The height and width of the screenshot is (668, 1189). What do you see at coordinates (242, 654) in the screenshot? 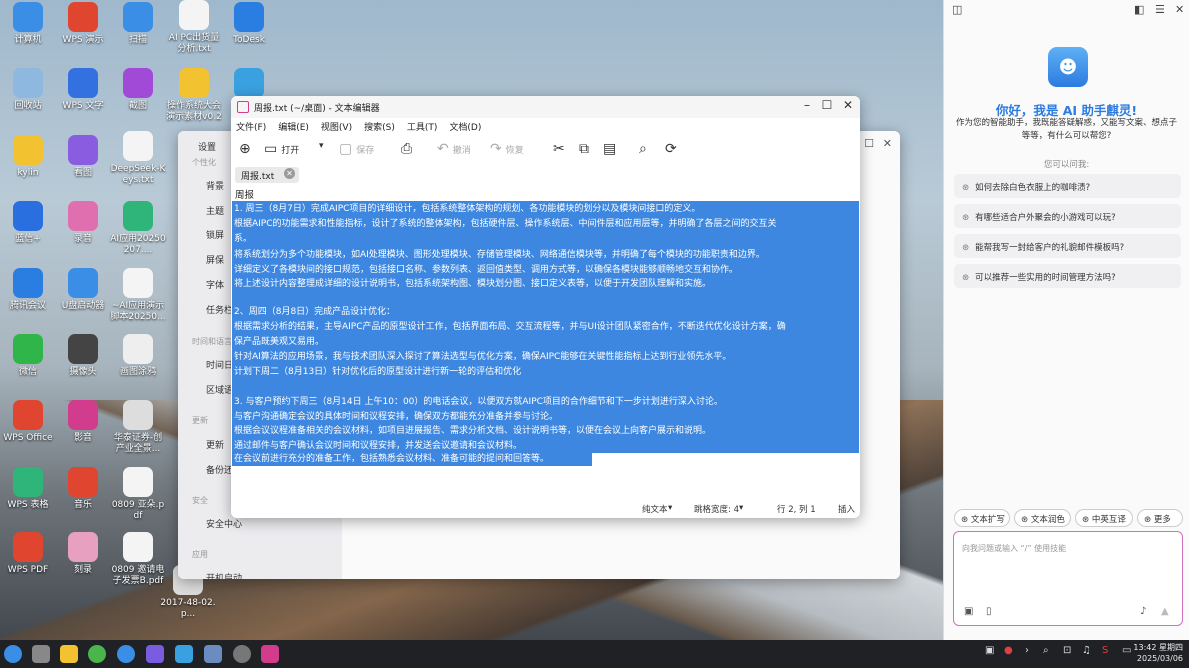
I see `settings-taskbar-icon` at bounding box center [242, 654].